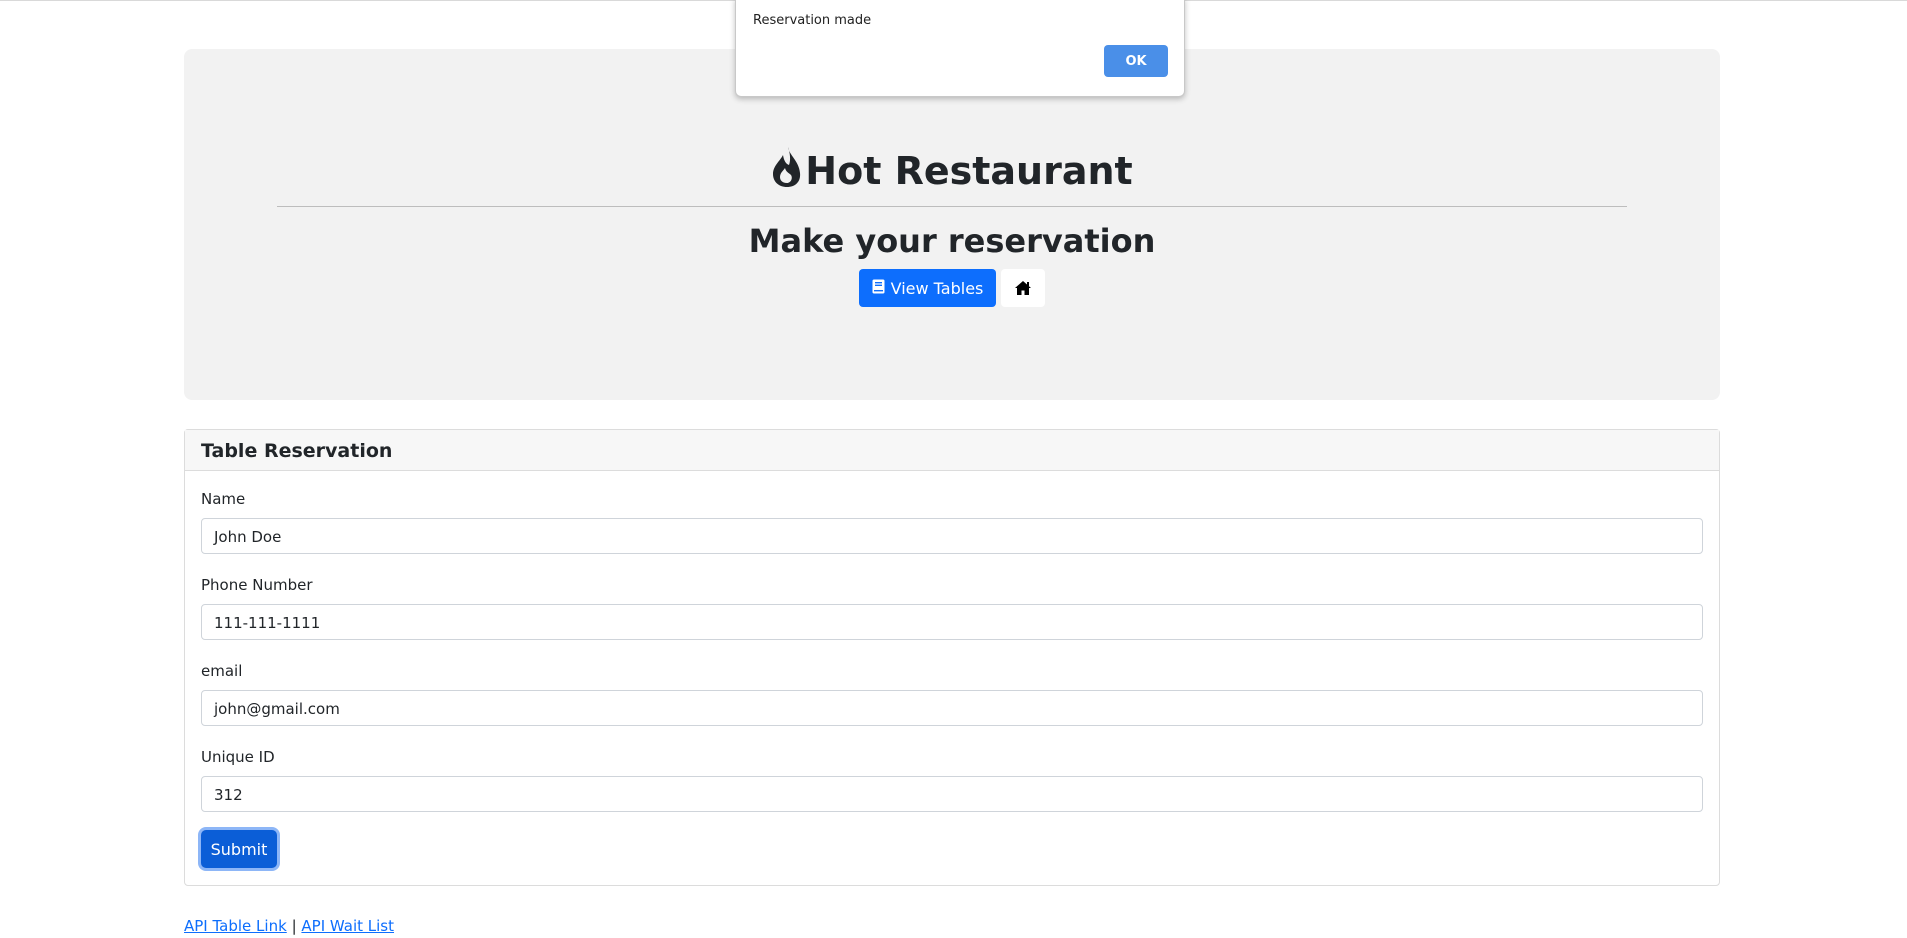 The image size is (1907, 938). Describe the element at coordinates (878, 288) in the screenshot. I see `book-icon` at that location.